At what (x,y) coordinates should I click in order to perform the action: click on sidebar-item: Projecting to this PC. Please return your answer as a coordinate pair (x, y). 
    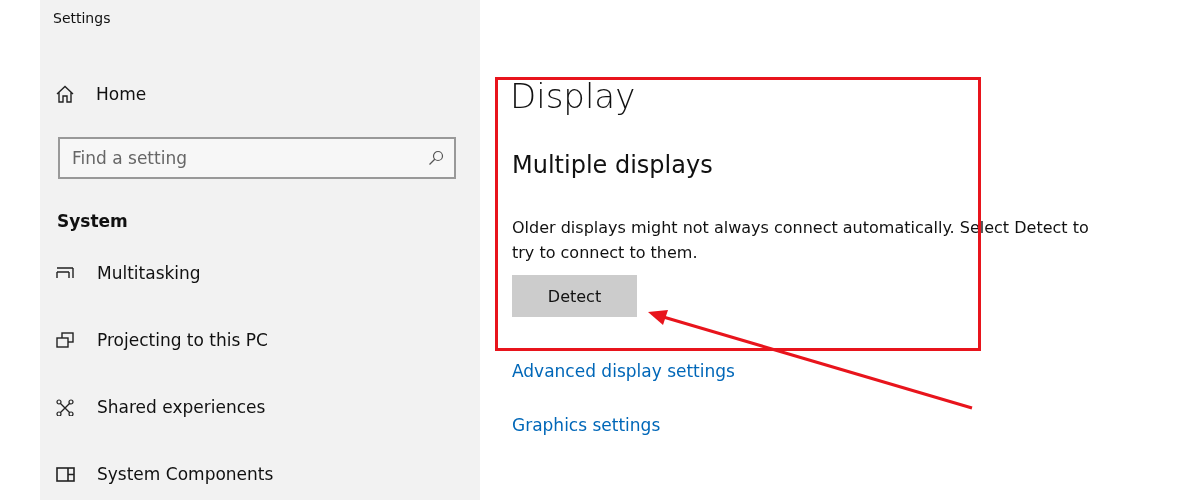
    Looking at the image, I should click on (268, 340).